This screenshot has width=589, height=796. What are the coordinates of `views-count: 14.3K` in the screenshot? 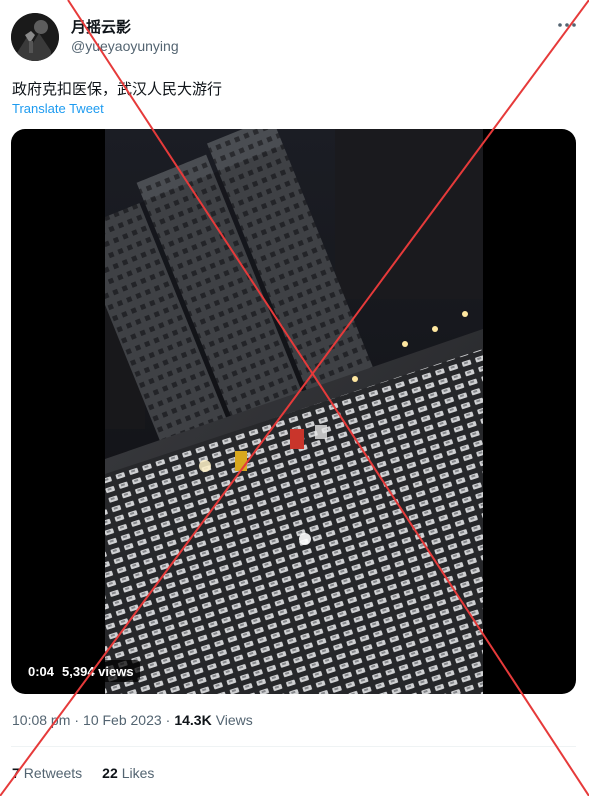 It's located at (193, 720).